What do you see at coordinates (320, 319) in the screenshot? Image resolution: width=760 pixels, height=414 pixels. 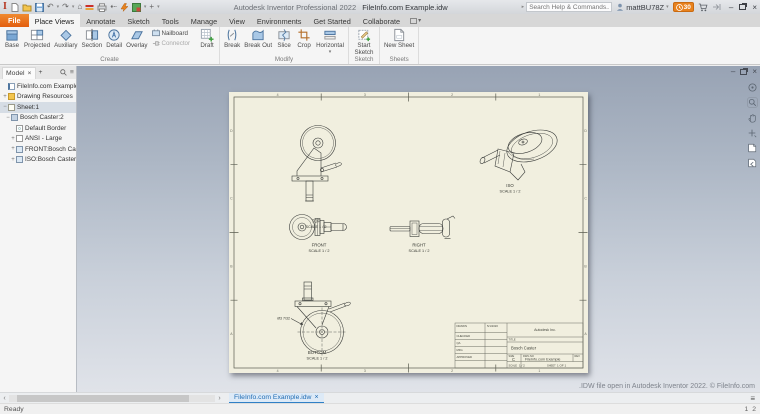 I see `view-bottom` at bounding box center [320, 319].